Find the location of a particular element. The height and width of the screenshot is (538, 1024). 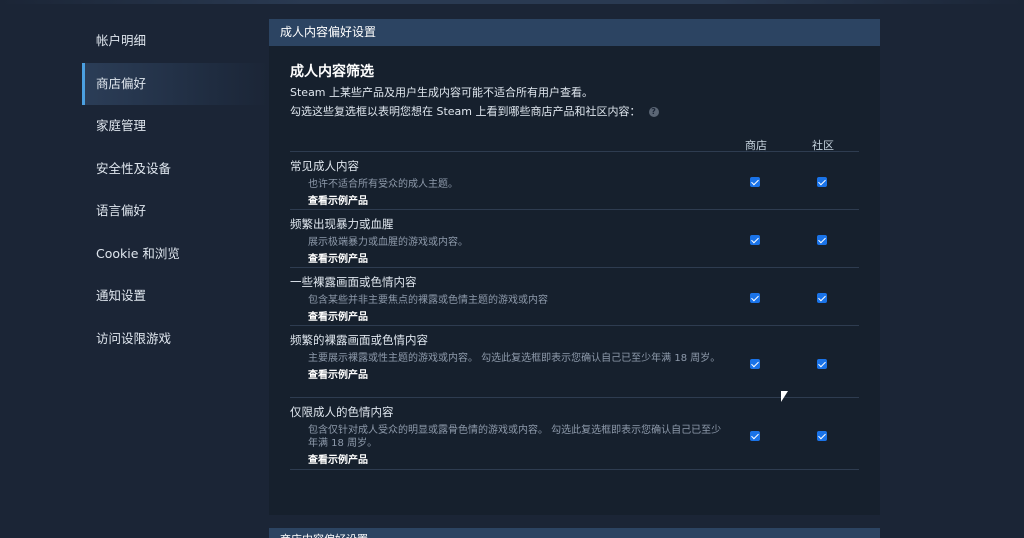

row-description: 也许不适合所有受众的成人主题。 is located at coordinates (383, 184).